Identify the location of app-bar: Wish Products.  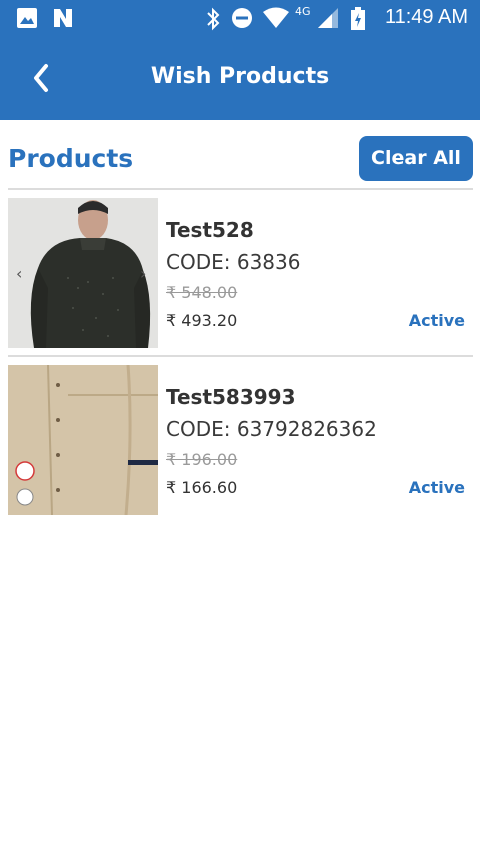
(240, 79).